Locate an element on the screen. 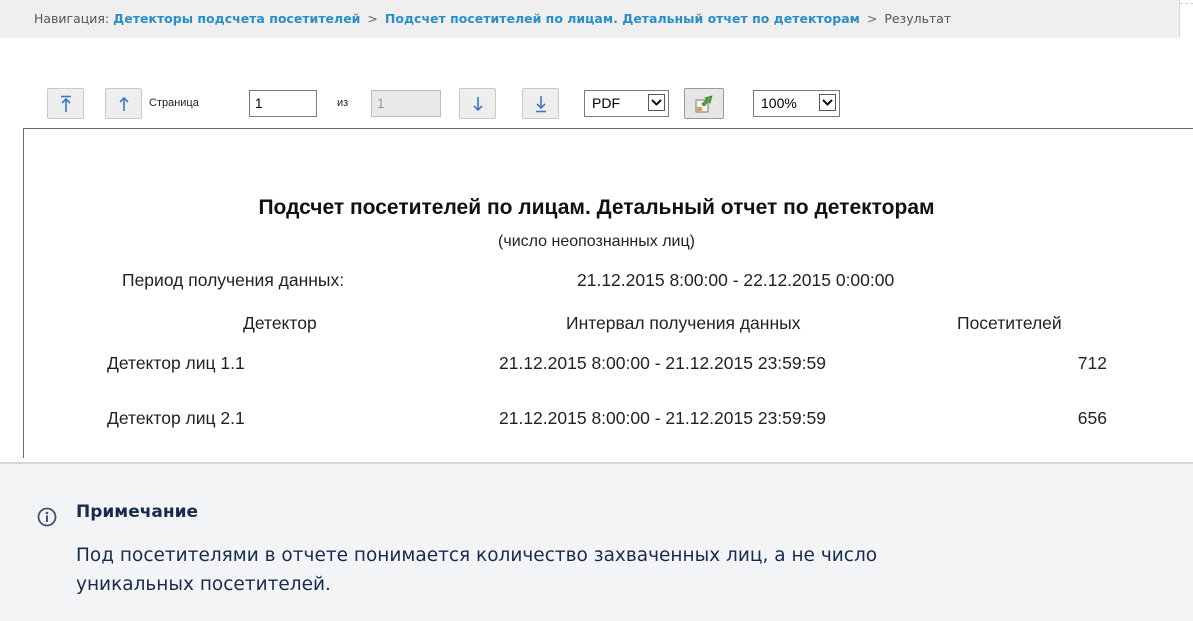 The width and height of the screenshot is (1193, 621). column-header-detector: Детектор is located at coordinates (280, 323).